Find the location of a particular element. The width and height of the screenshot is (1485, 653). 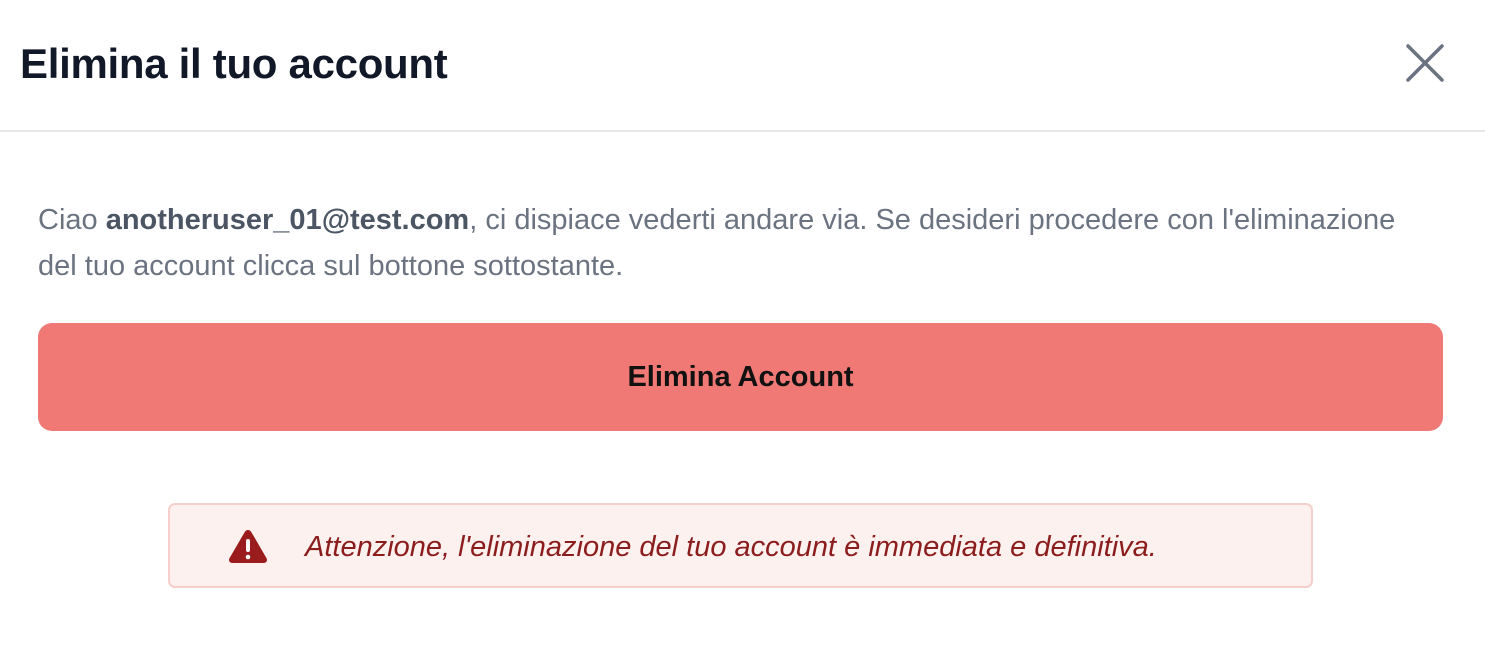

modal-title: Elimina il tuo account is located at coordinates (234, 63).